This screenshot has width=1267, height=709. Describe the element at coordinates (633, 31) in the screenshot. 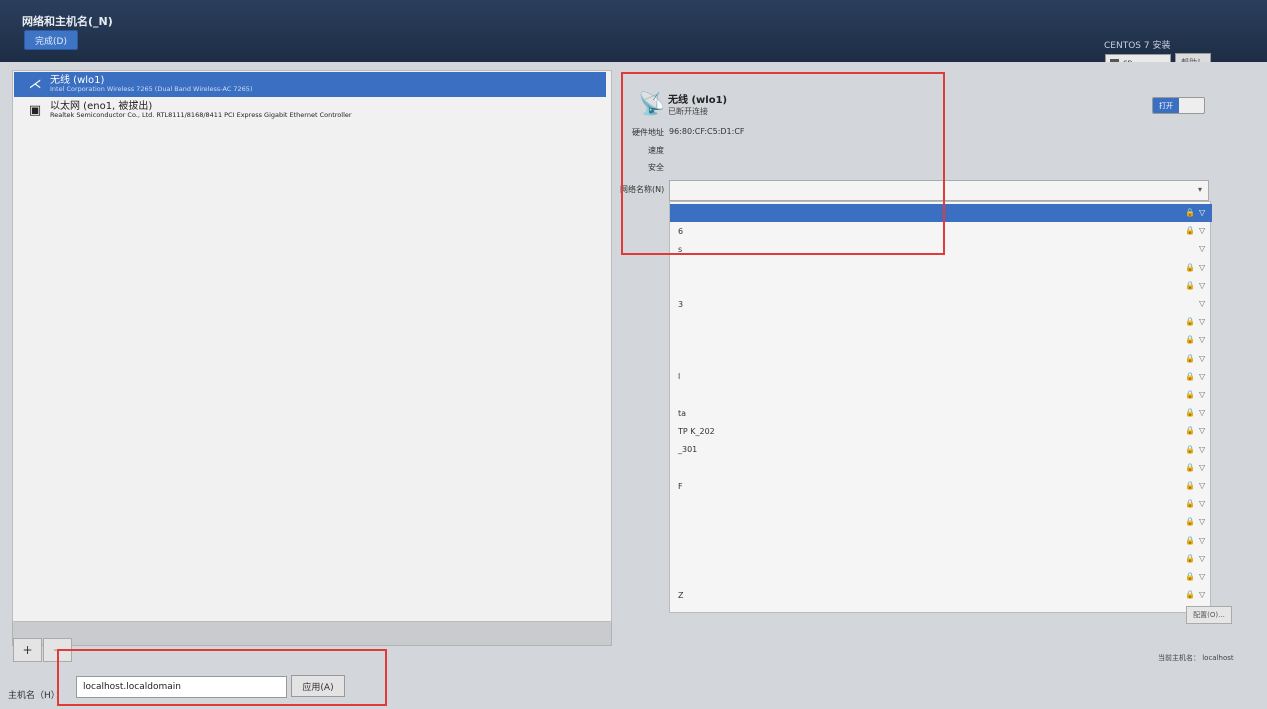

I see `installer-header` at that location.